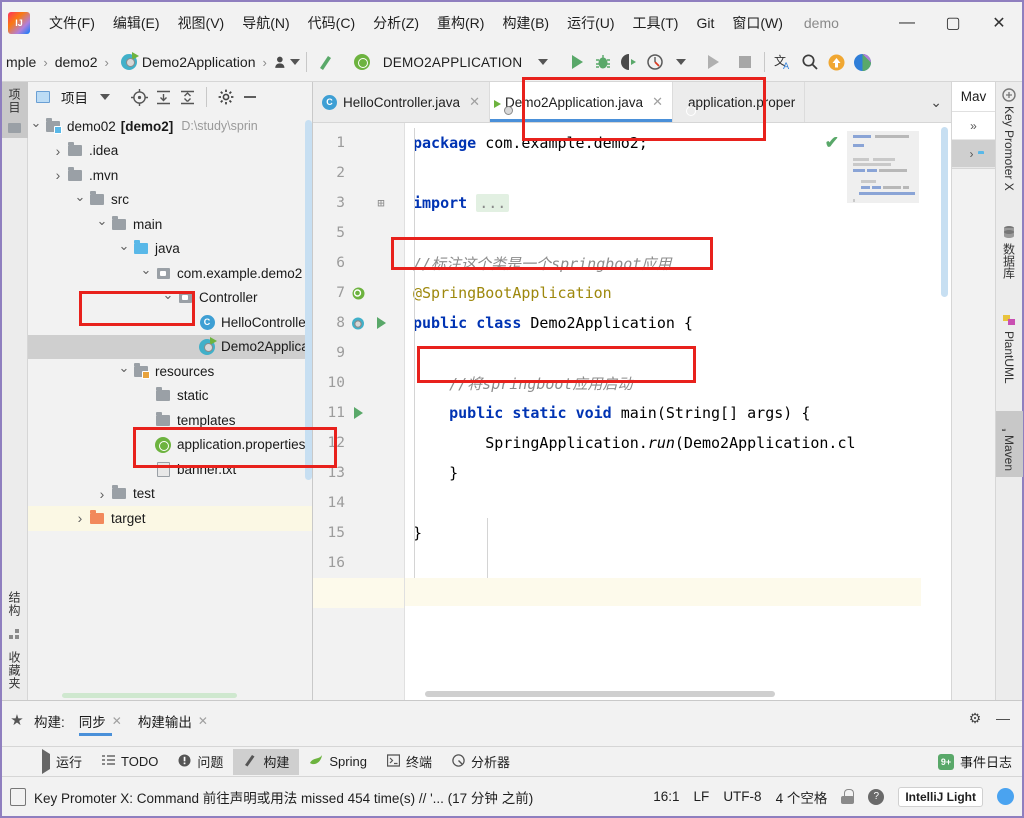 The height and width of the screenshot is (818, 1024). Describe the element at coordinates (936, 102) in the screenshot. I see `chevron-down-icon: ⌄` at that location.